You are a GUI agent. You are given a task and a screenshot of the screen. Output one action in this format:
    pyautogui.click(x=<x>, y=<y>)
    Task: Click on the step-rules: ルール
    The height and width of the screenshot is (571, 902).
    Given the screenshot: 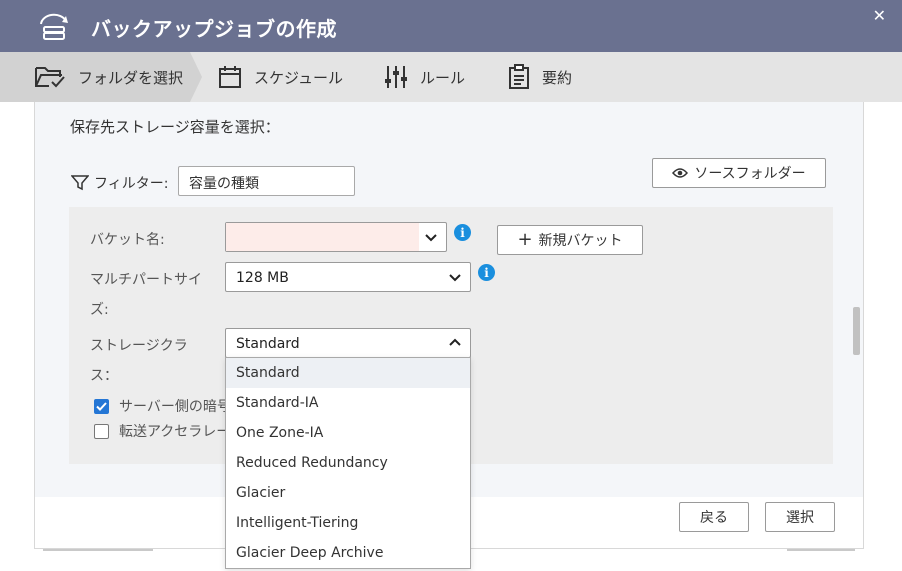 What is the action you would take?
    pyautogui.click(x=424, y=77)
    